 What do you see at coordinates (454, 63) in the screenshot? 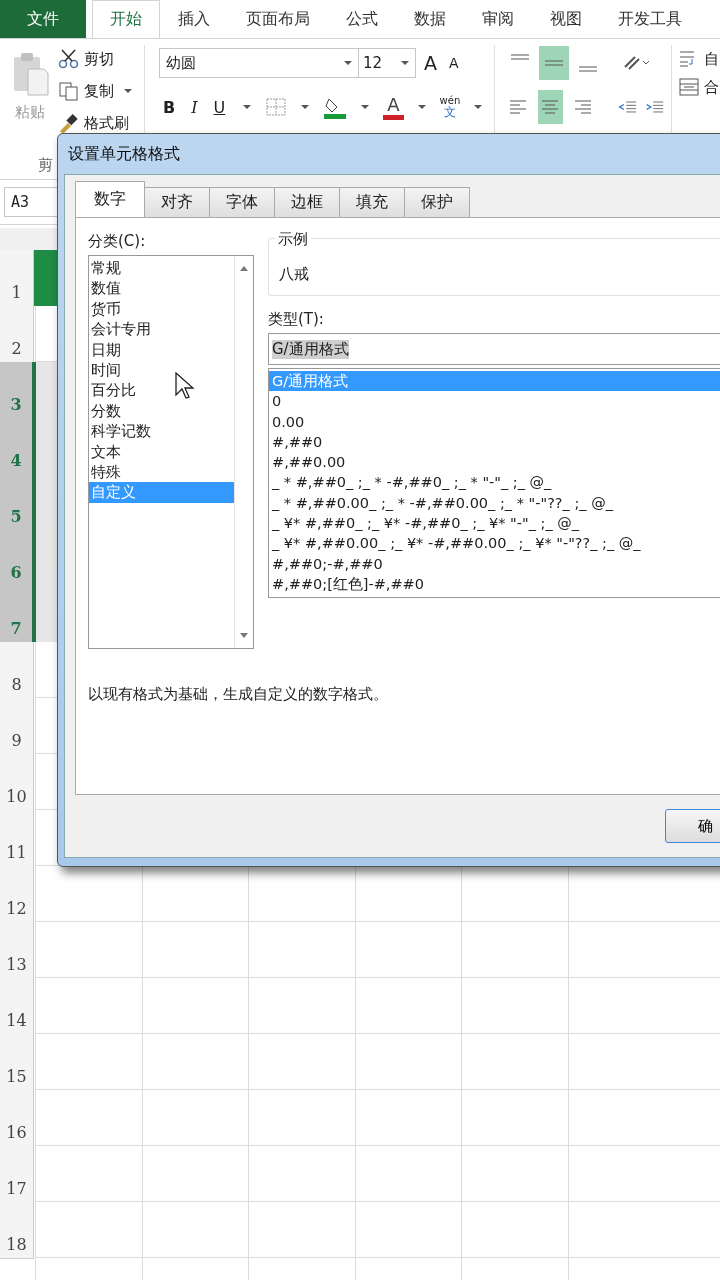
I see `shrink-font-button: A` at bounding box center [454, 63].